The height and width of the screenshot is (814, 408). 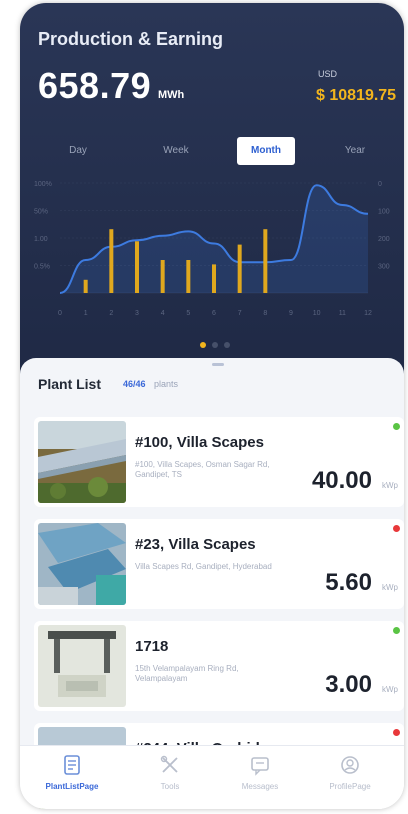 What do you see at coordinates (355, 151) in the screenshot?
I see `period-year-tab: Year` at bounding box center [355, 151].